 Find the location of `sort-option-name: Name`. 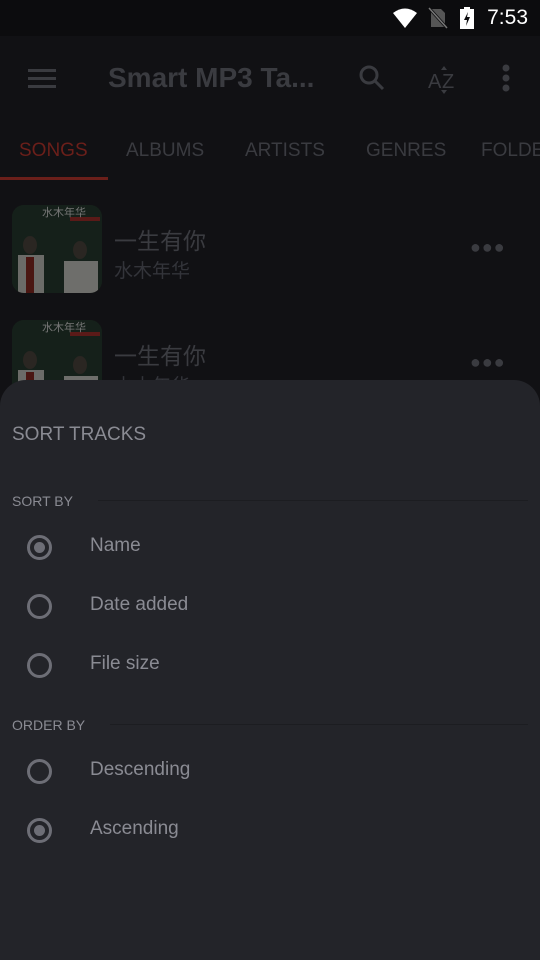

sort-option-name: Name is located at coordinates (270, 550).